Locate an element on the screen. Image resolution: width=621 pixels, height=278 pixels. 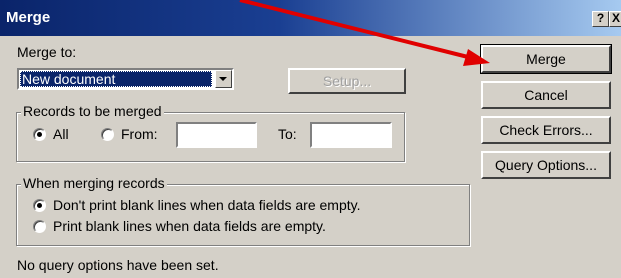
merge-to-selected-value: New document is located at coordinates (116, 79).